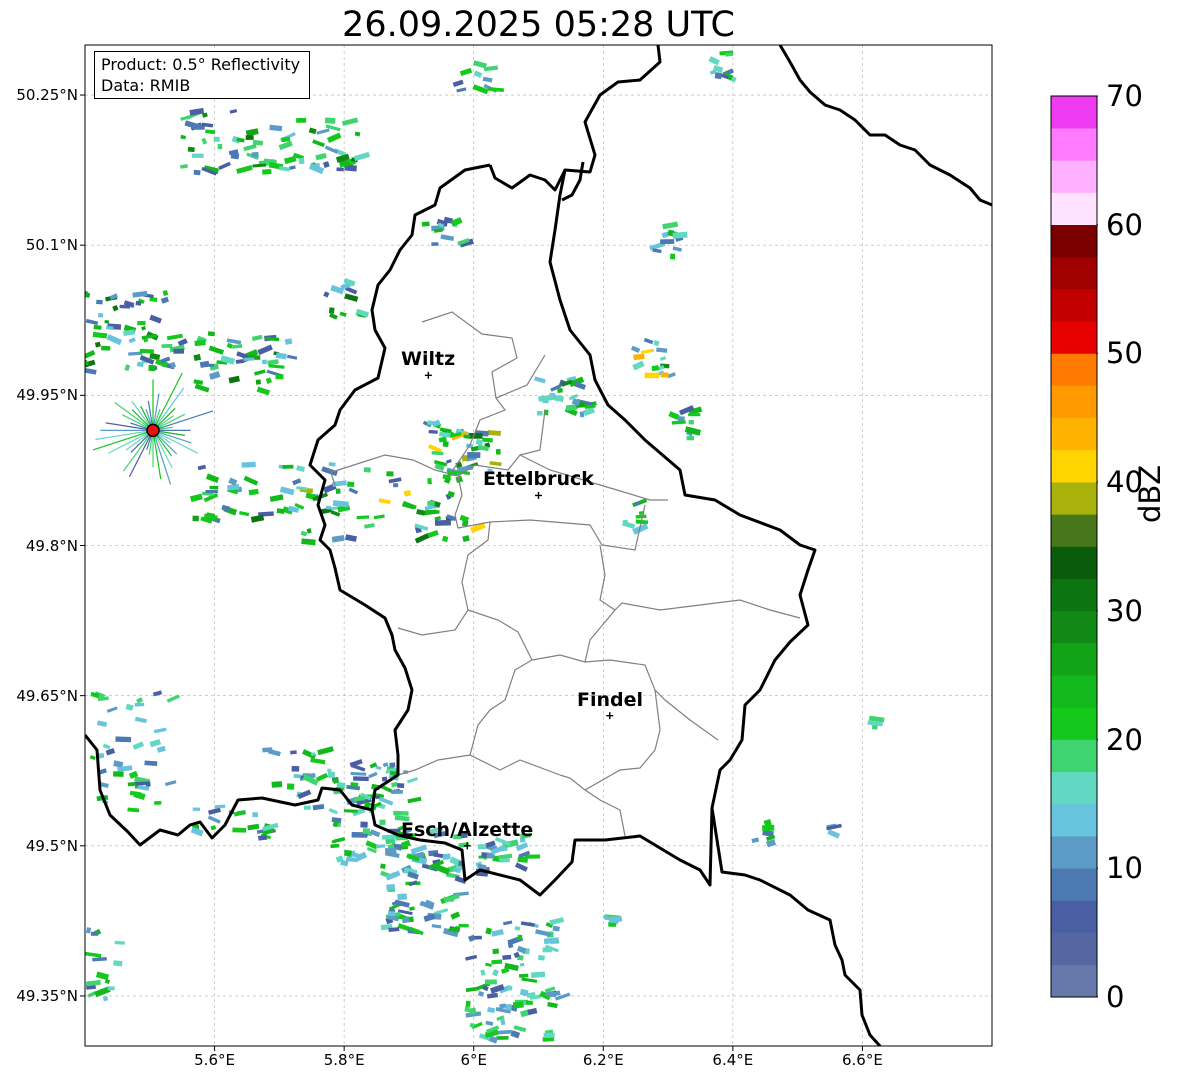  I want to click on lat-tick-label: 50.25°N, so click(47, 95).